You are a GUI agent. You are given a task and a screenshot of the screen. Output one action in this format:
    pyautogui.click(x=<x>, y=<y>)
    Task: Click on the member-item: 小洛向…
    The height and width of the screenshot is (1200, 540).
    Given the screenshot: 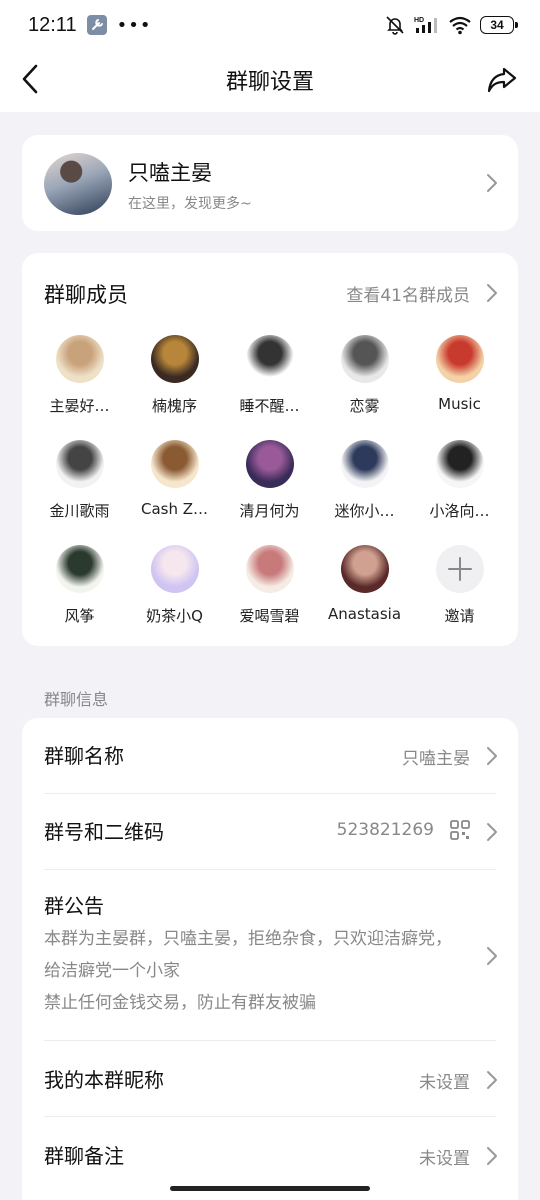 What is the action you would take?
    pyautogui.click(x=459, y=480)
    